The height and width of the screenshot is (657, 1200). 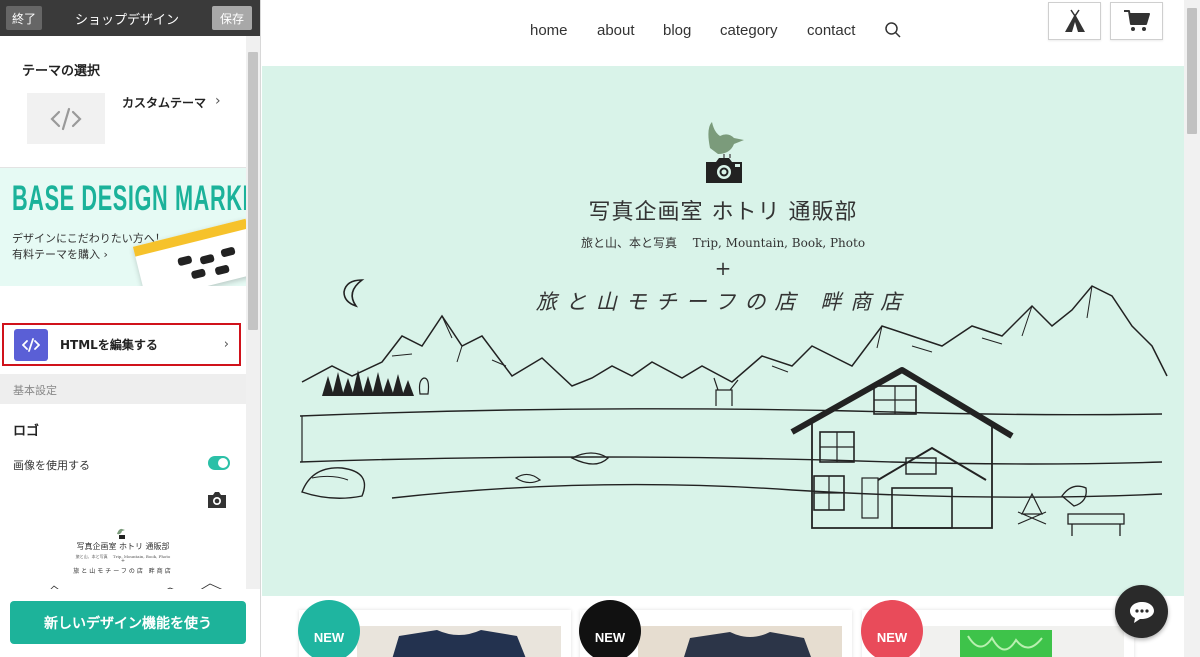 I want to click on panel-title: ショップデザイン, so click(x=126, y=20).